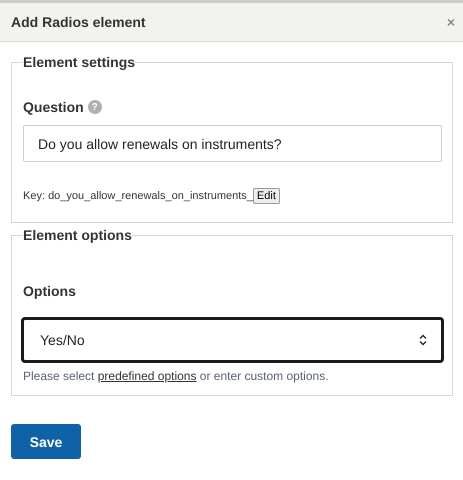 The width and height of the screenshot is (463, 480). Describe the element at coordinates (232, 143) in the screenshot. I see `question-field: Do you allow renewals on instruments?` at that location.